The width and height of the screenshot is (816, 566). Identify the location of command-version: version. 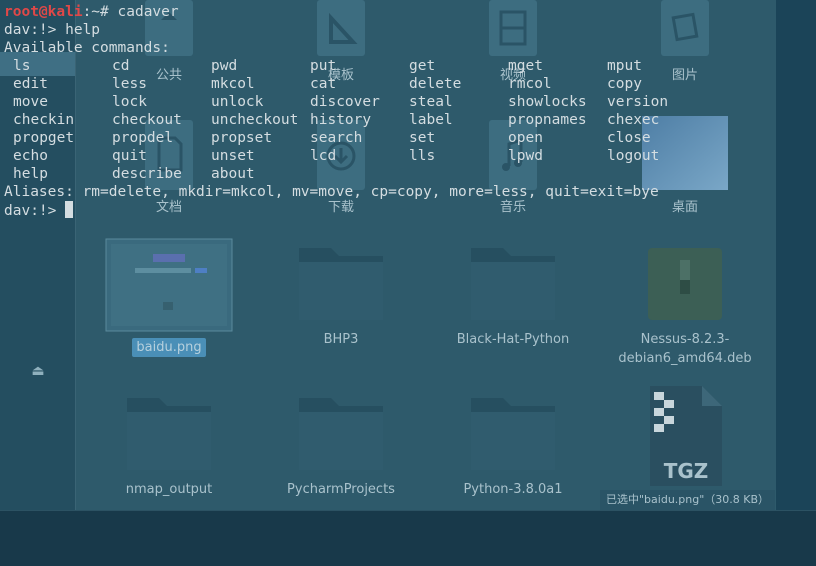
(638, 102).